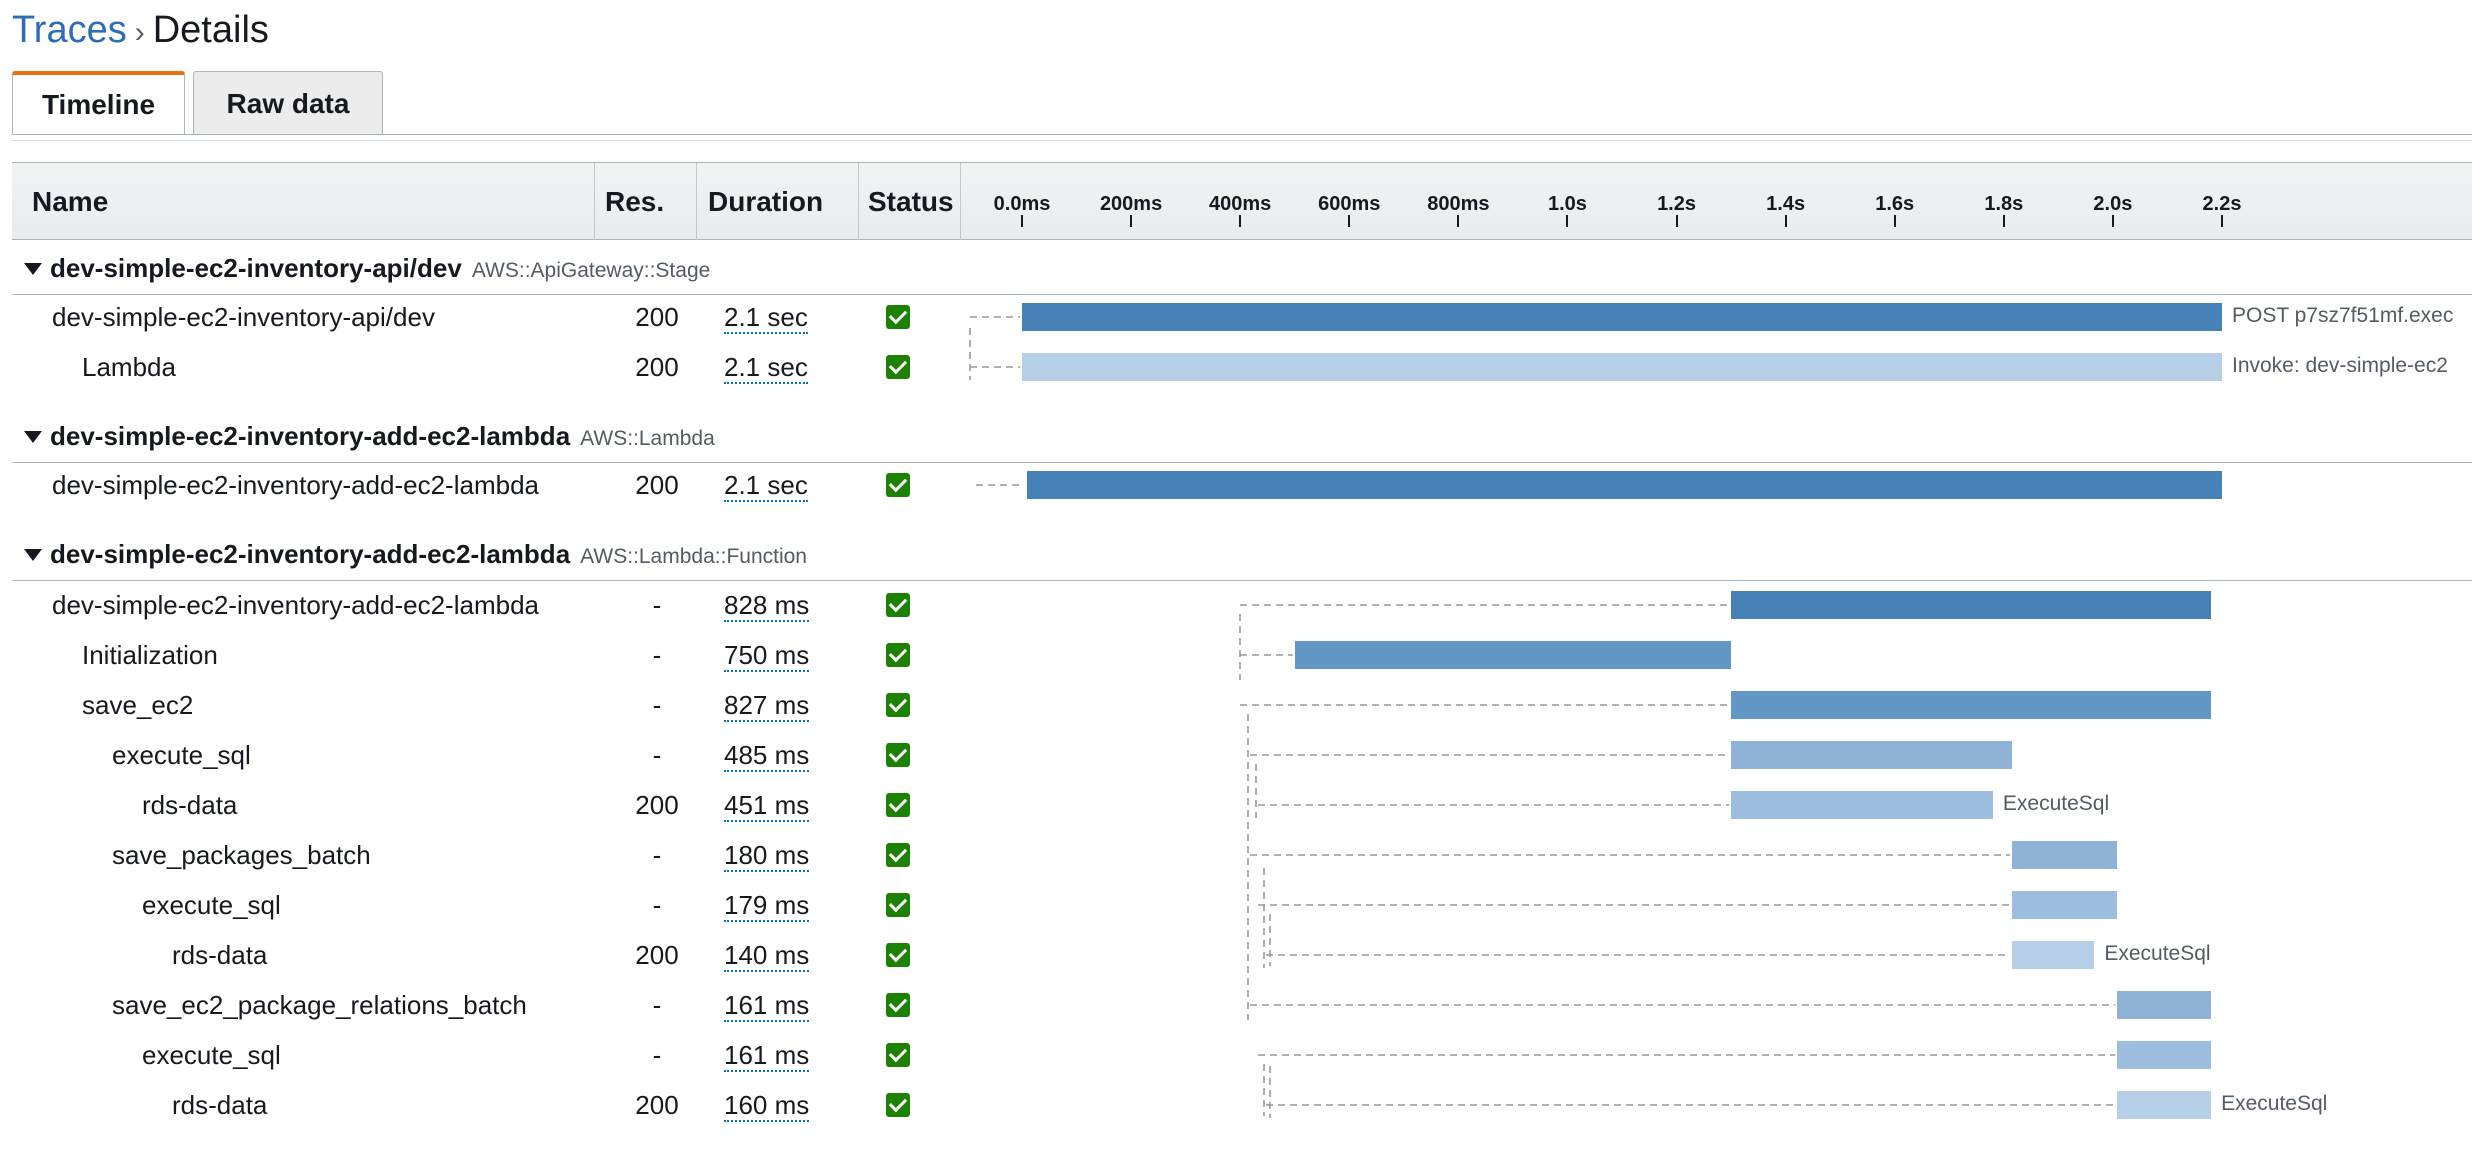 This screenshot has height=1160, width=2472. I want to click on segment-name: save_ec2, so click(138, 705).